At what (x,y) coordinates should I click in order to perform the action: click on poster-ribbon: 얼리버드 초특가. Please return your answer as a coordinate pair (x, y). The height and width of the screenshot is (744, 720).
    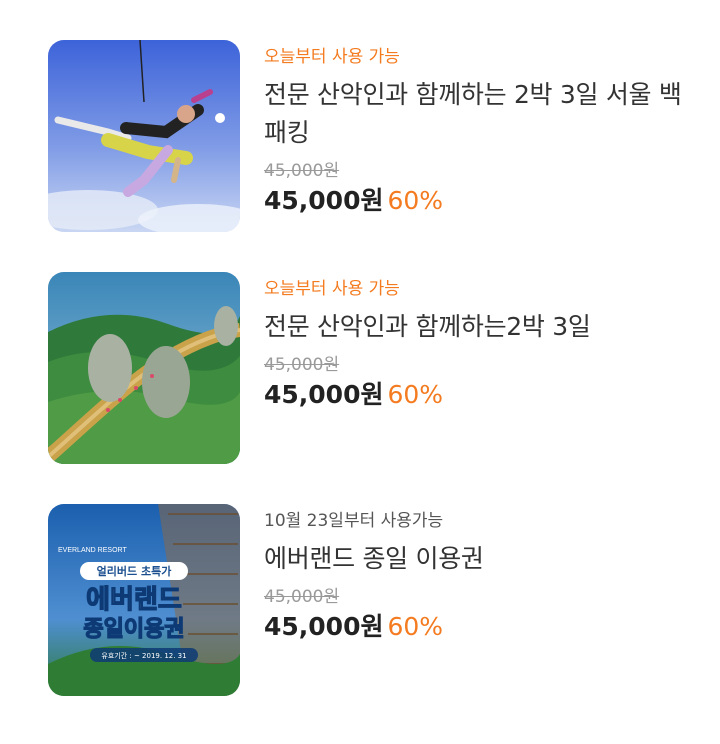
    Looking at the image, I should click on (134, 571).